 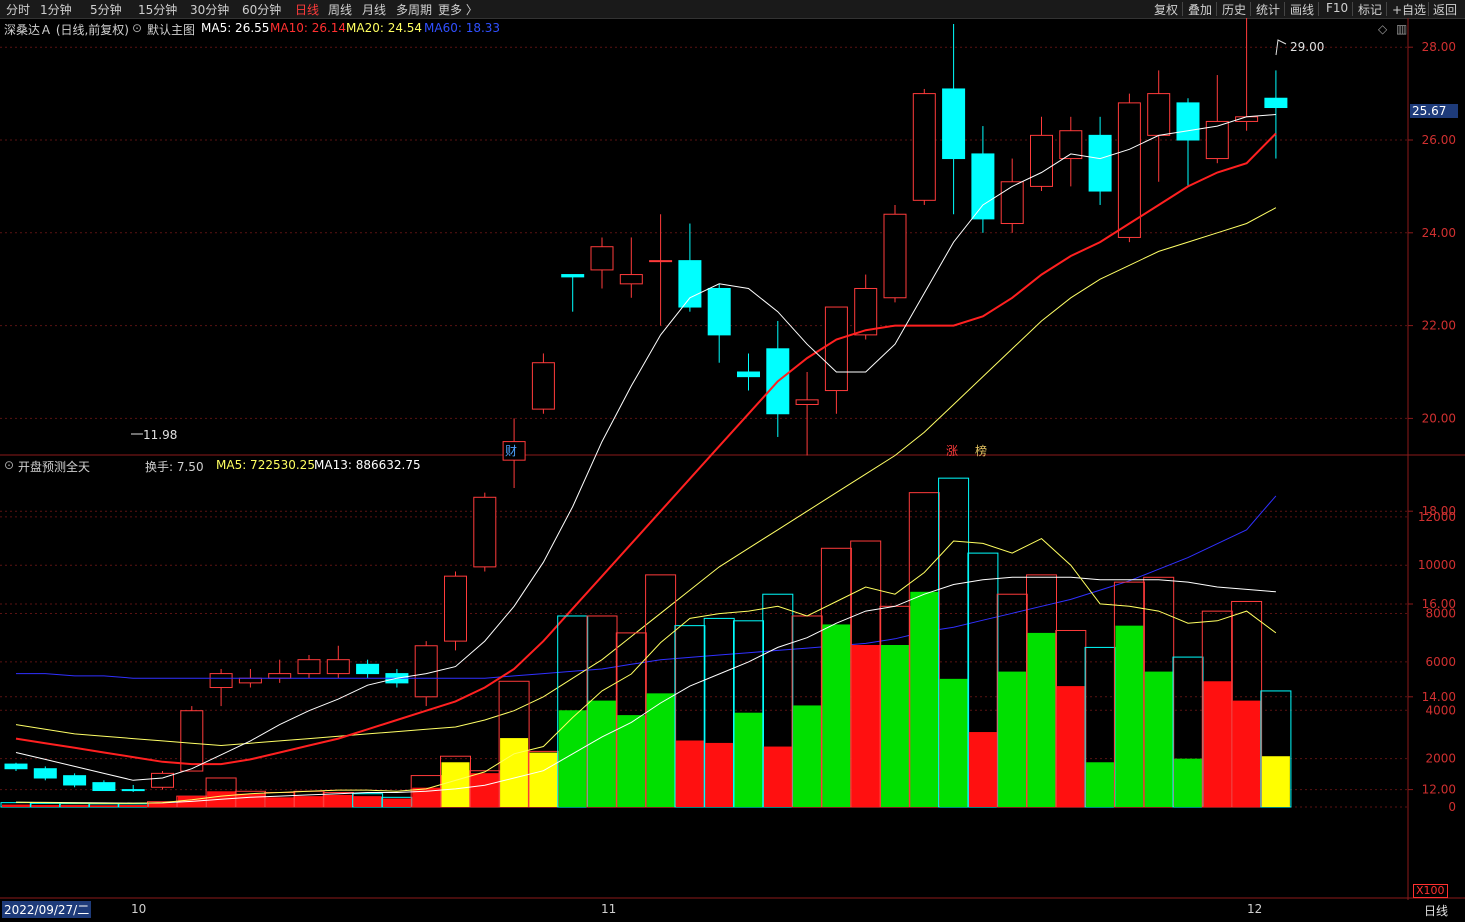 I want to click on tab-multi-period: 多周期, so click(x=414, y=9).